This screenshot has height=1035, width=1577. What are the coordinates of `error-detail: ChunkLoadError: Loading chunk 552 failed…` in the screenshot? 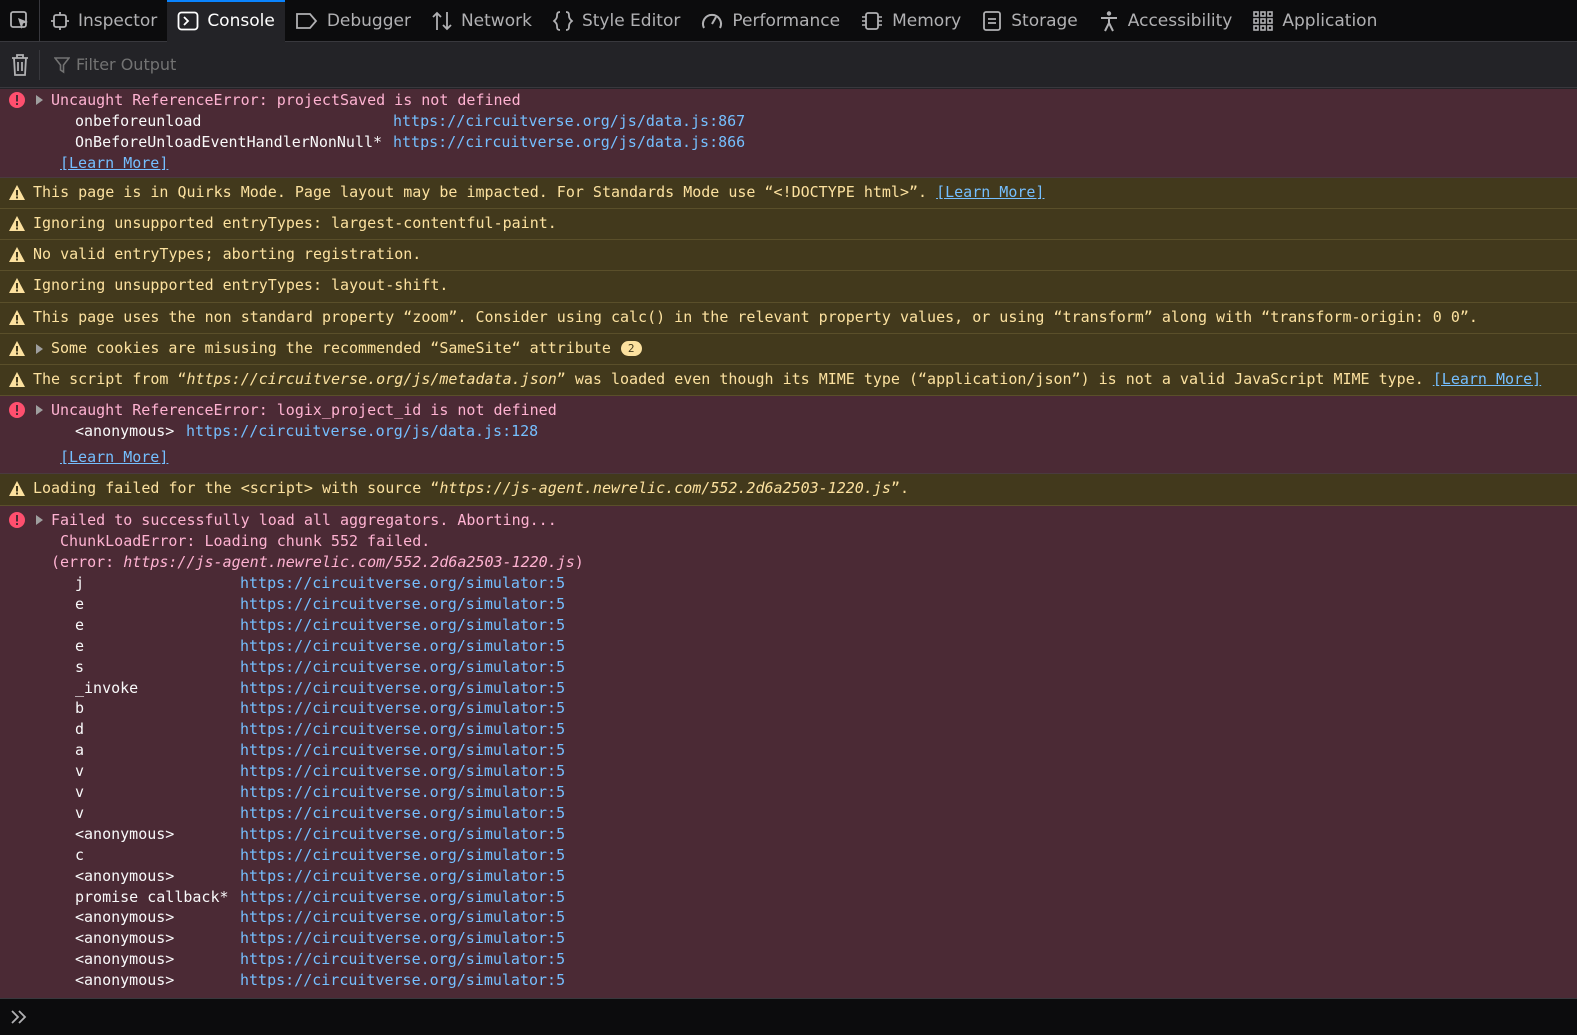 It's located at (245, 541).